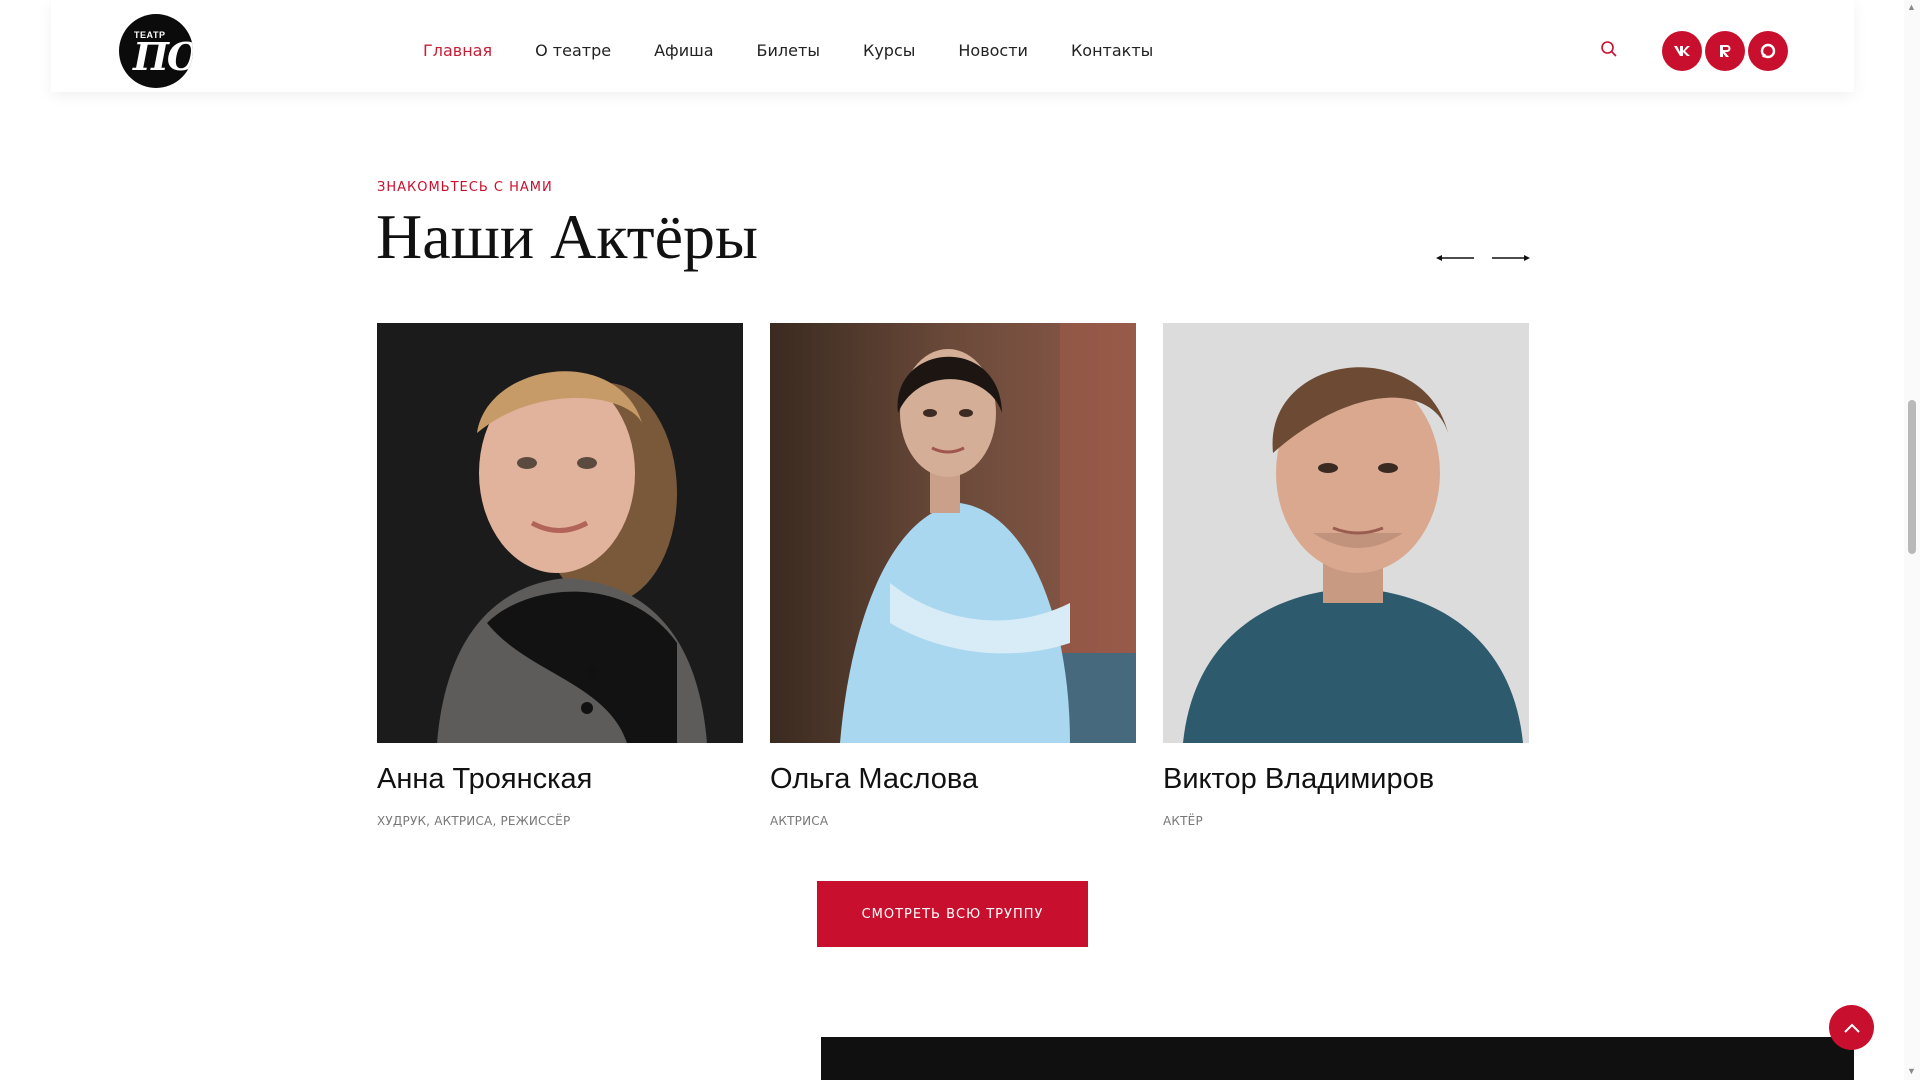 The image size is (1920, 1080). I want to click on actor-role: АКТРИСА, so click(799, 821).